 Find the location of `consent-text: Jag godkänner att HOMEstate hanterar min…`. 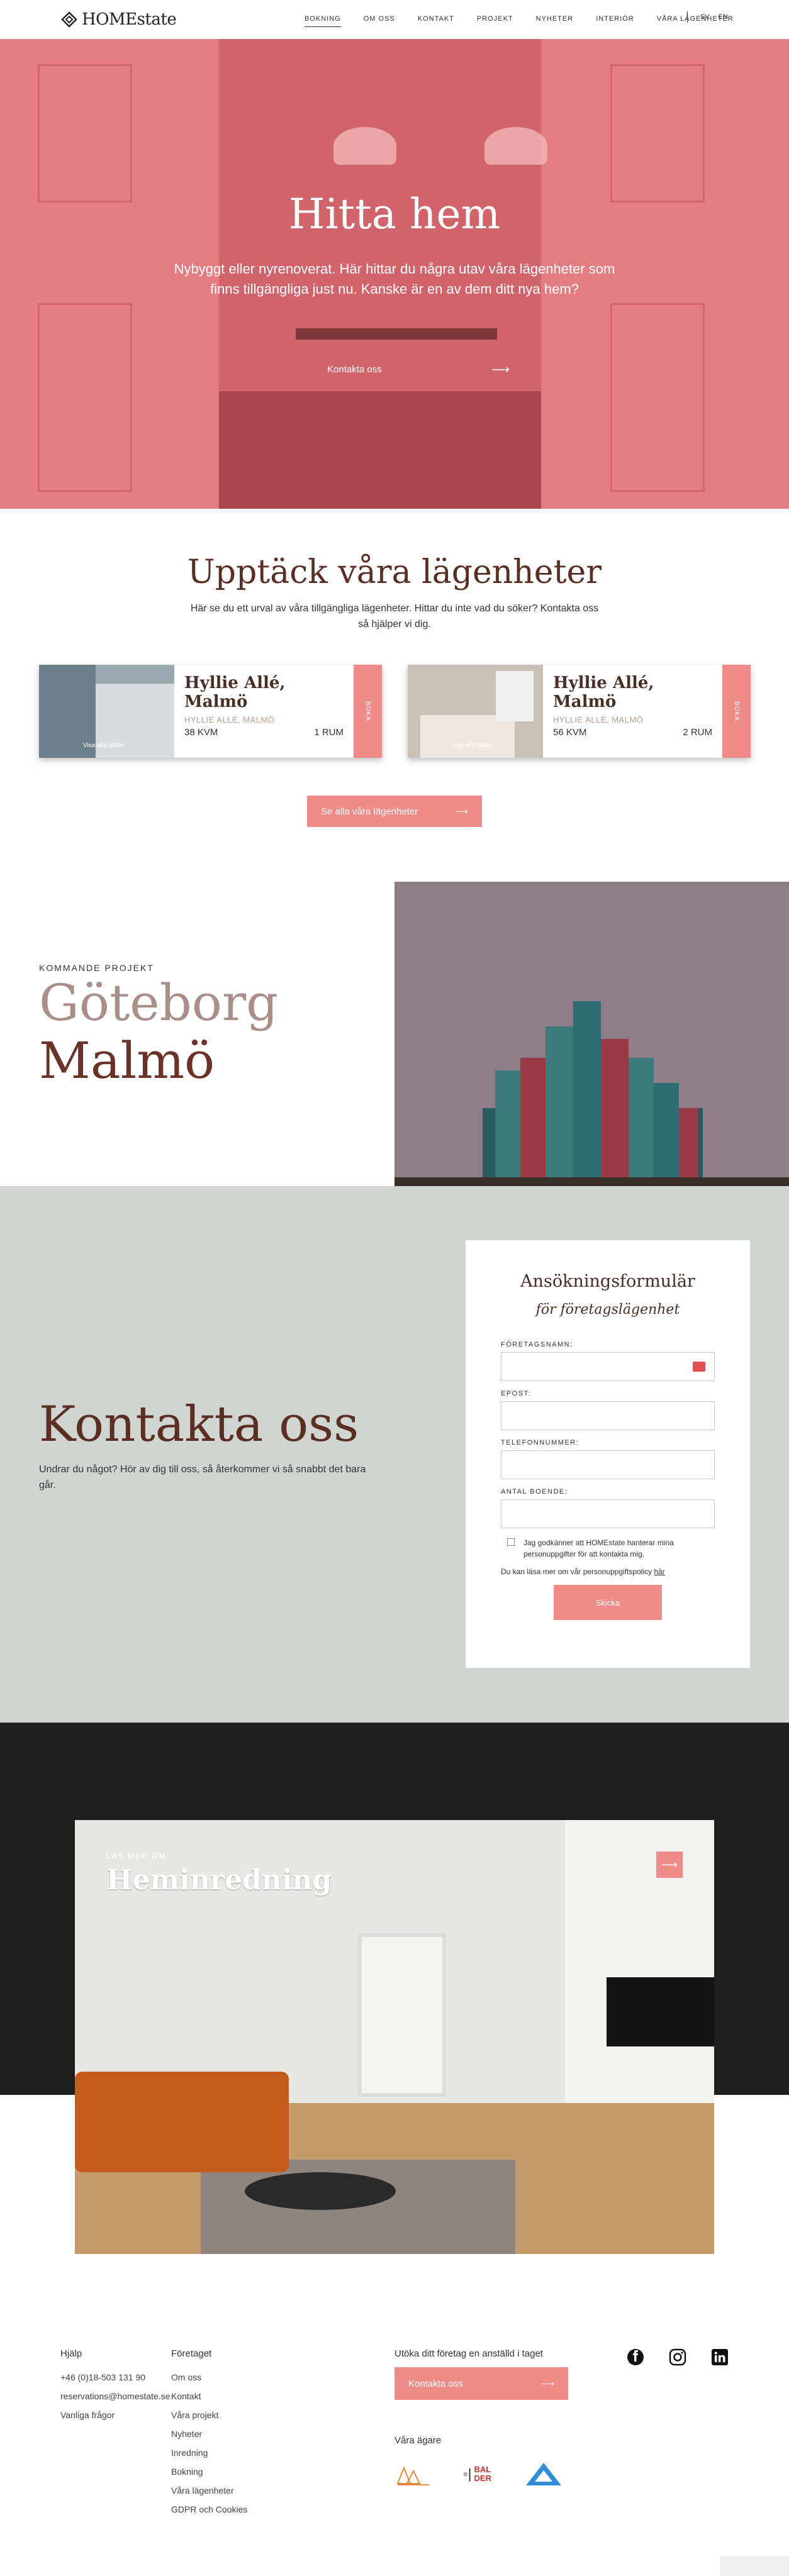

consent-text: Jag godkänner att HOMEstate hanterar min… is located at coordinates (598, 1548).